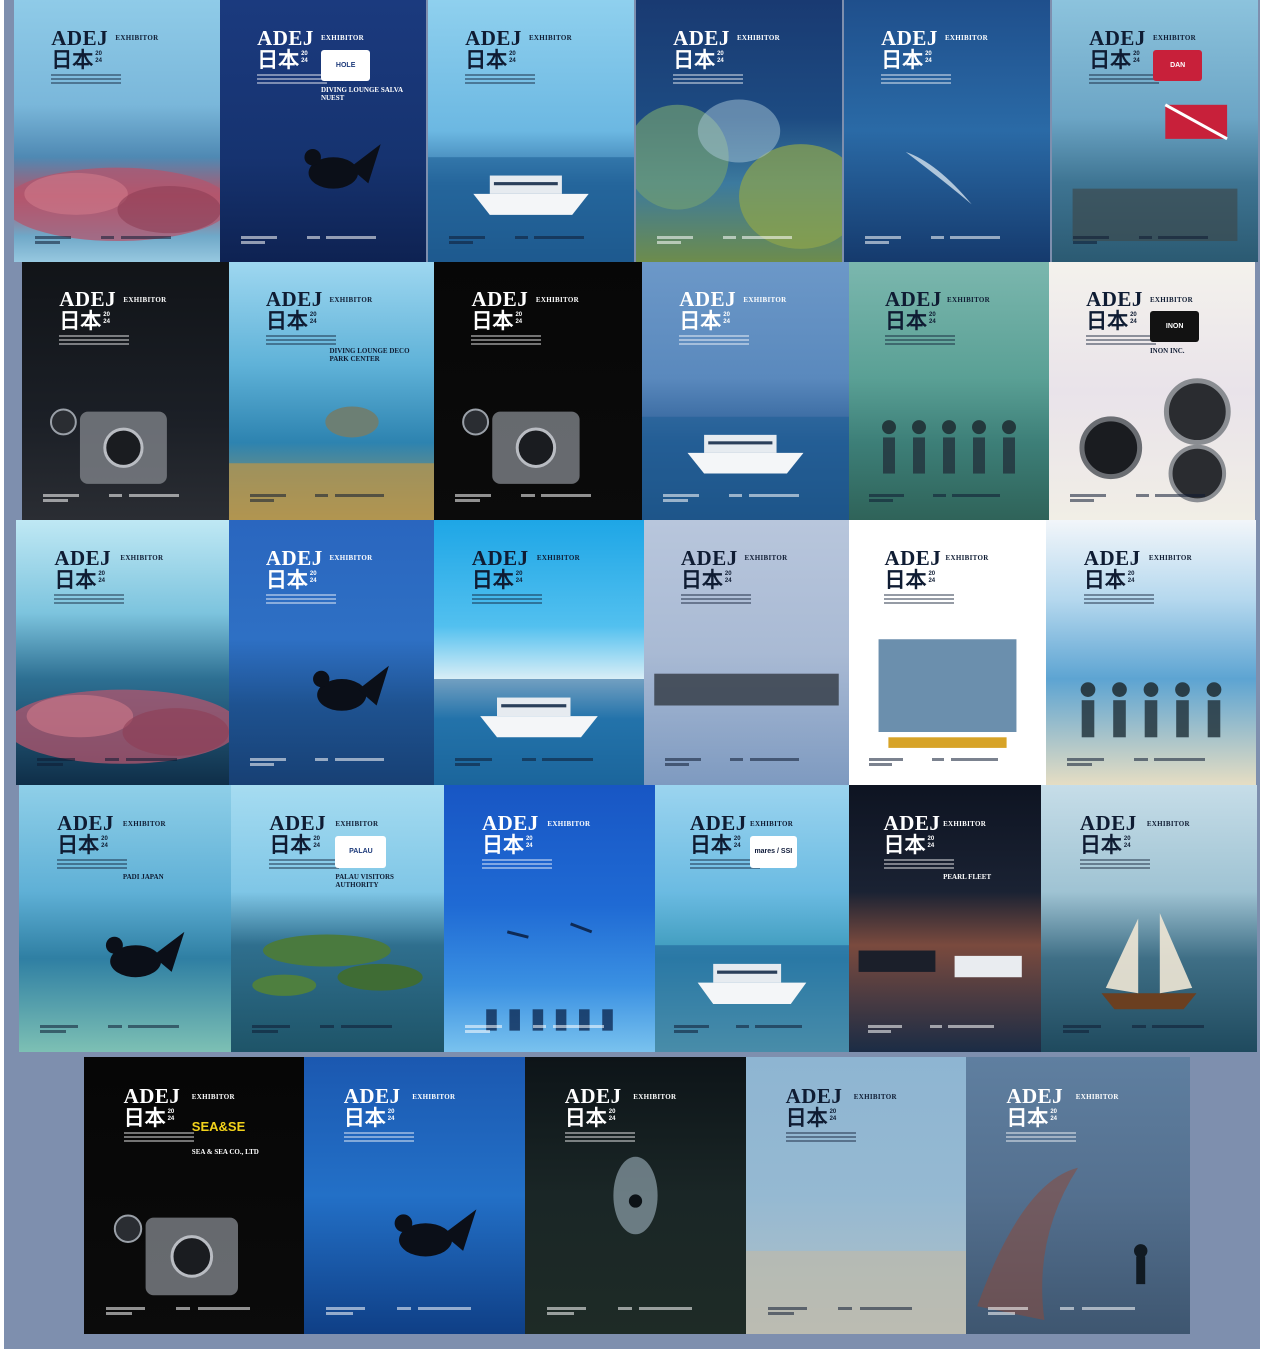 The width and height of the screenshot is (1262, 1351). Describe the element at coordinates (1177, 65) in the screenshot. I see `exhibitor-logo: DAN` at that location.